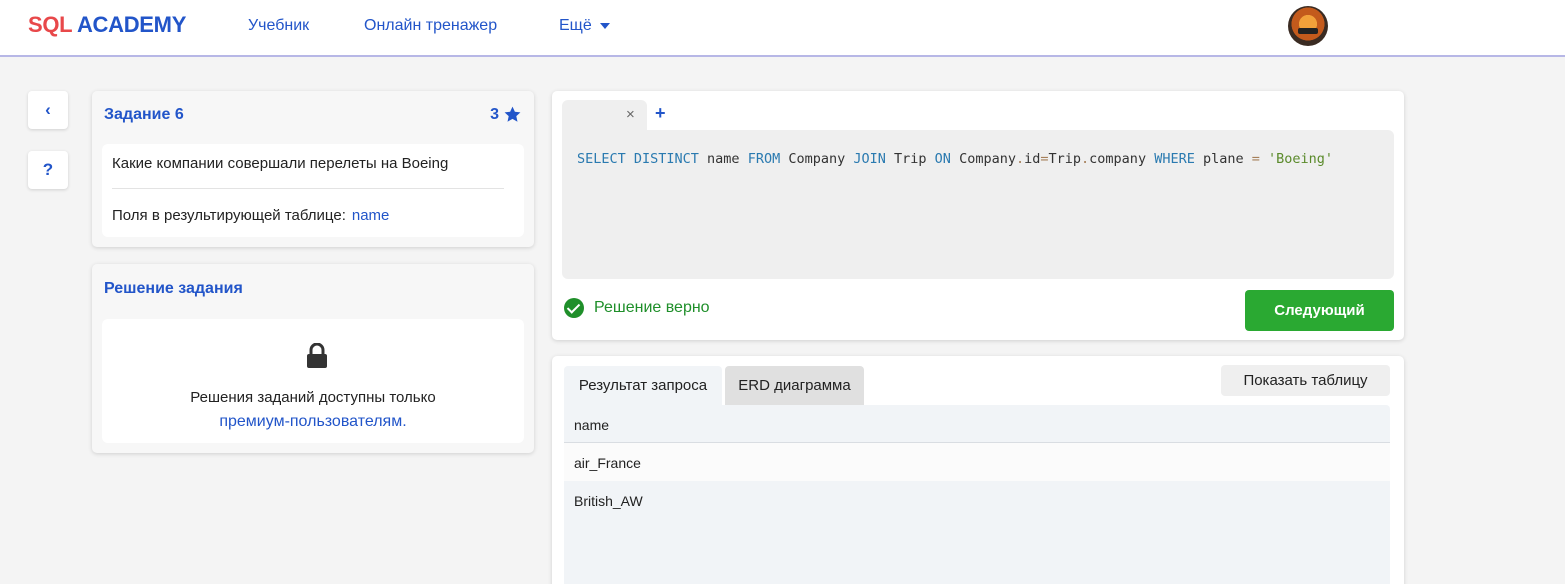 The image size is (1565, 584). Describe the element at coordinates (764, 159) in the screenshot. I see `sql-token: FROM` at that location.